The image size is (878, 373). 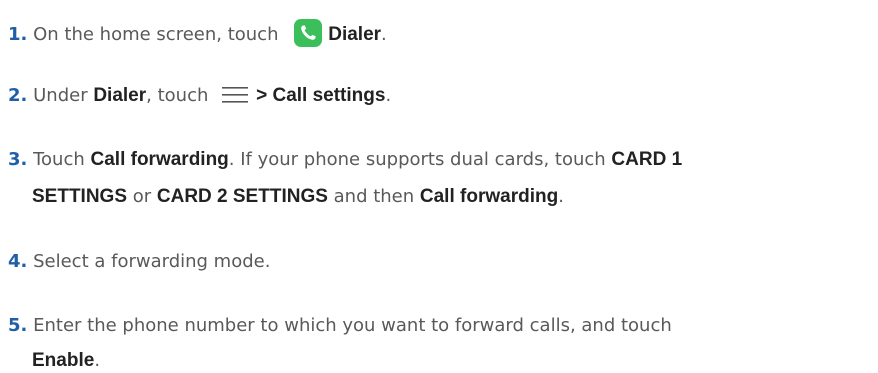 I want to click on step-text: and then, so click(x=373, y=196).